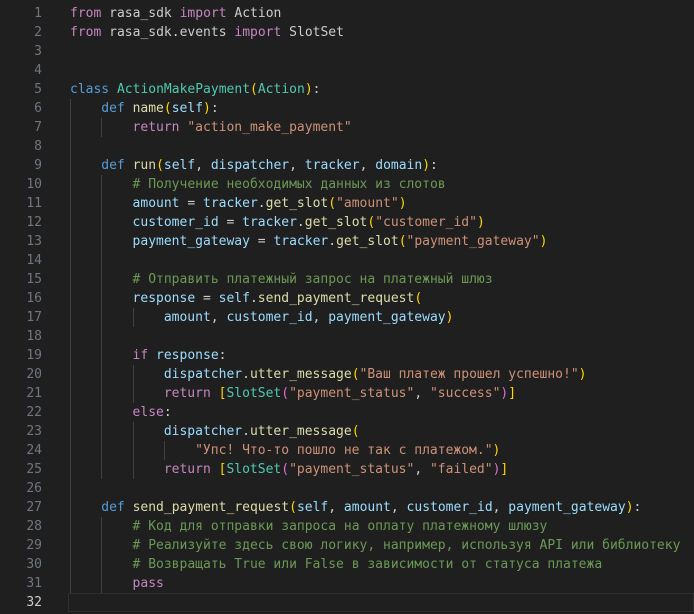  What do you see at coordinates (175, 13) in the screenshot?
I see `code-text: from rasa_sdk import Action` at bounding box center [175, 13].